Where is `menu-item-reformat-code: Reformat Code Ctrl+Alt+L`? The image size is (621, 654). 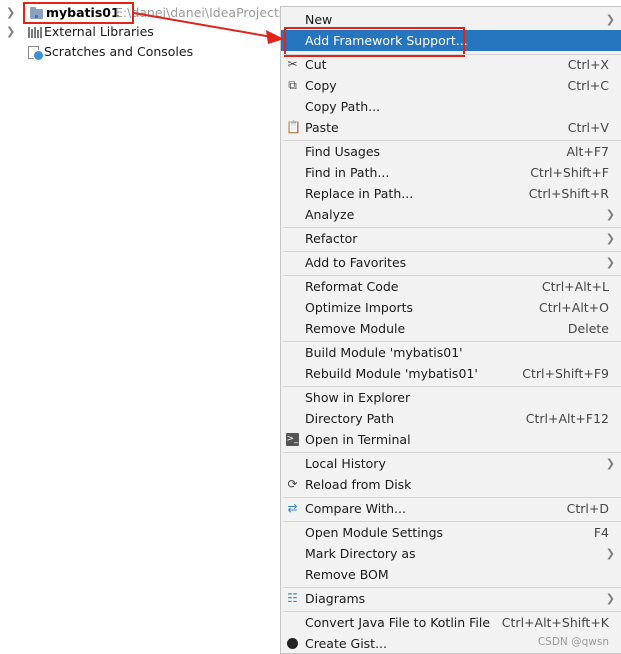 menu-item-reformat-code: Reformat Code Ctrl+Alt+L is located at coordinates (451, 286).